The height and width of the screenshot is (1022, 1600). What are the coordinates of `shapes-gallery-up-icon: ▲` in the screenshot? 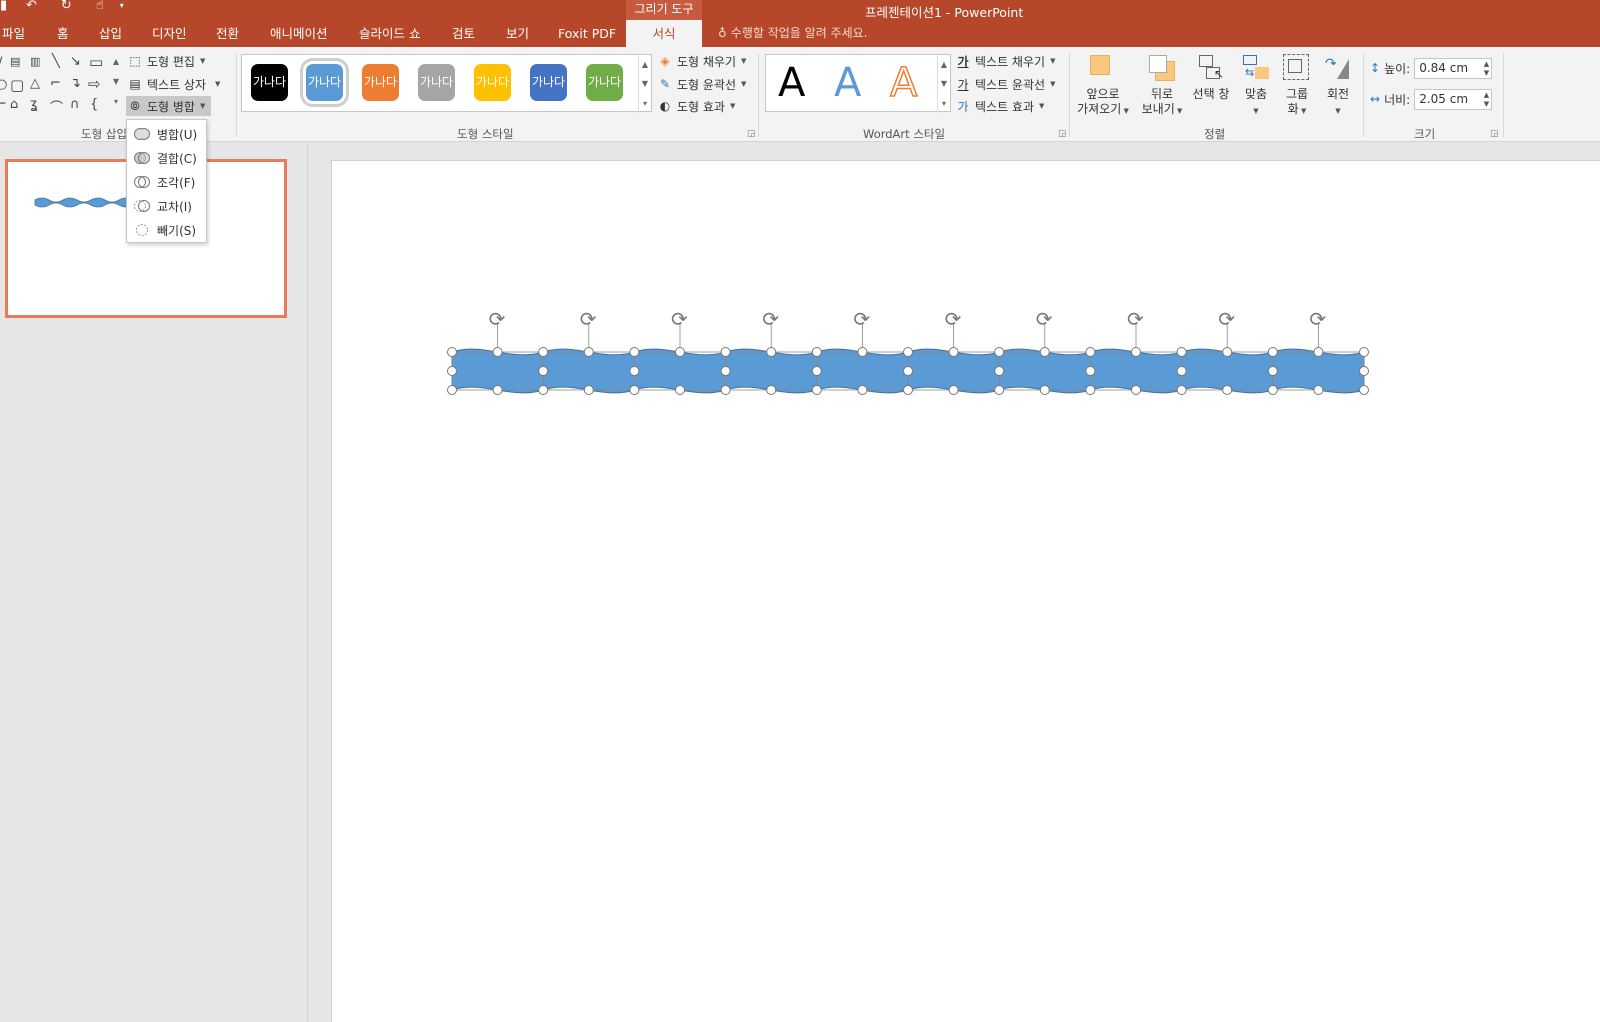 It's located at (116, 61).